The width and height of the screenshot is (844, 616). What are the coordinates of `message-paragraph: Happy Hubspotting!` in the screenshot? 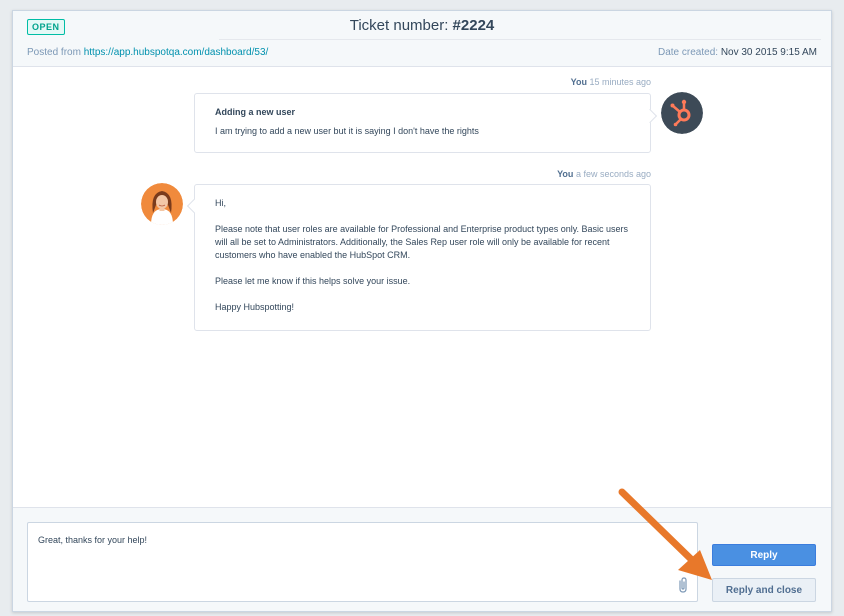 It's located at (255, 307).